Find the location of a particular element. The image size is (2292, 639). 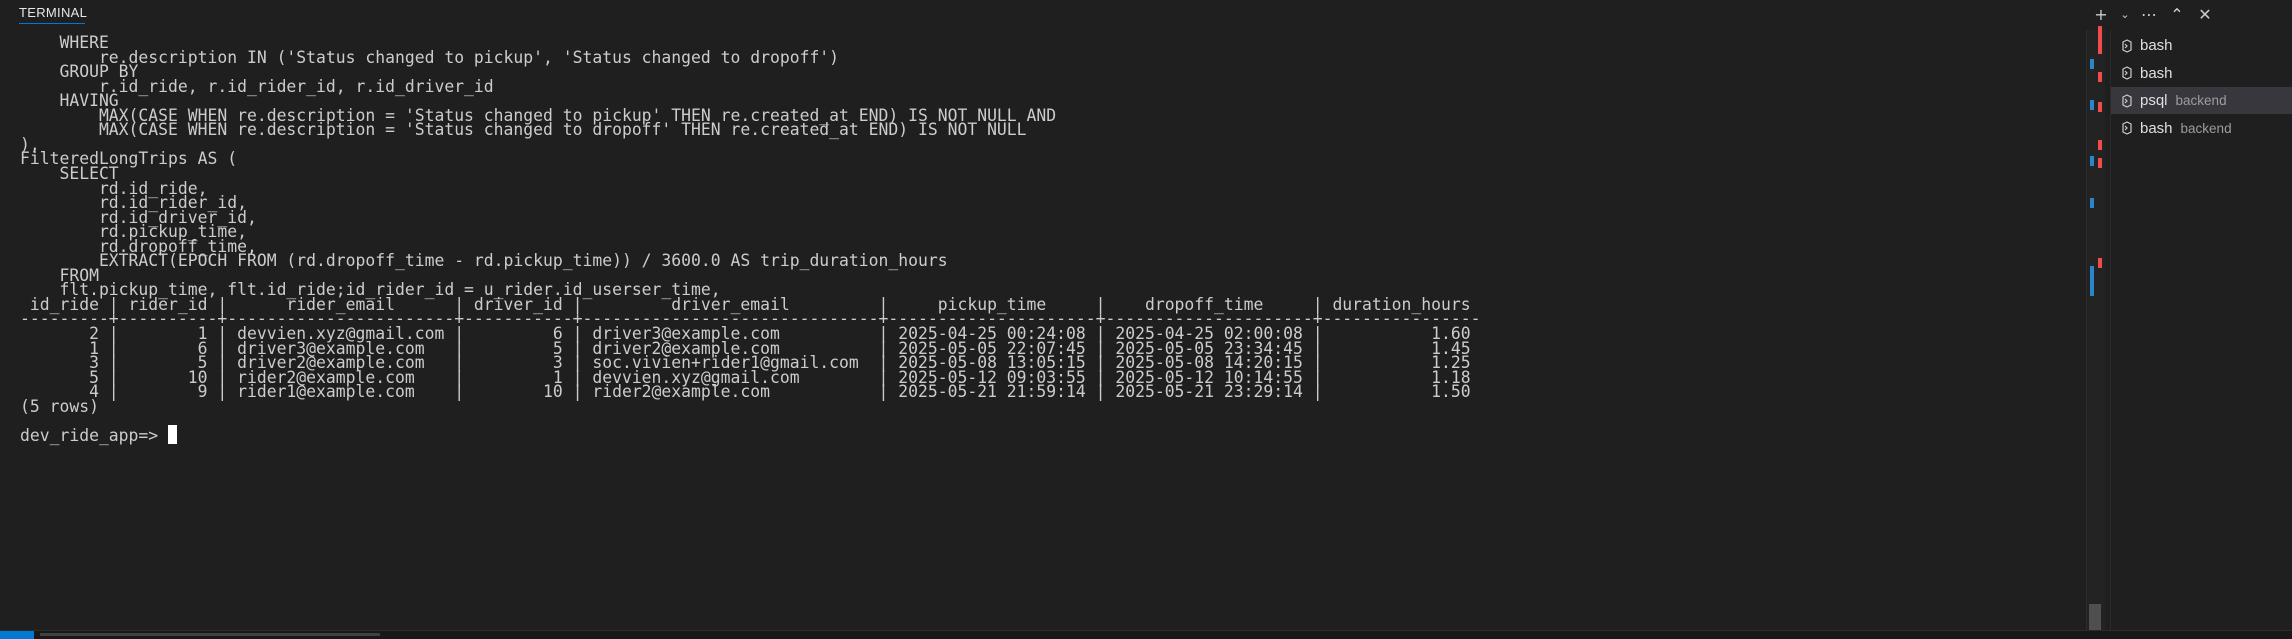

terminal-session-list: bash bash psql backend bash backend is located at coordinates (2201, 330).